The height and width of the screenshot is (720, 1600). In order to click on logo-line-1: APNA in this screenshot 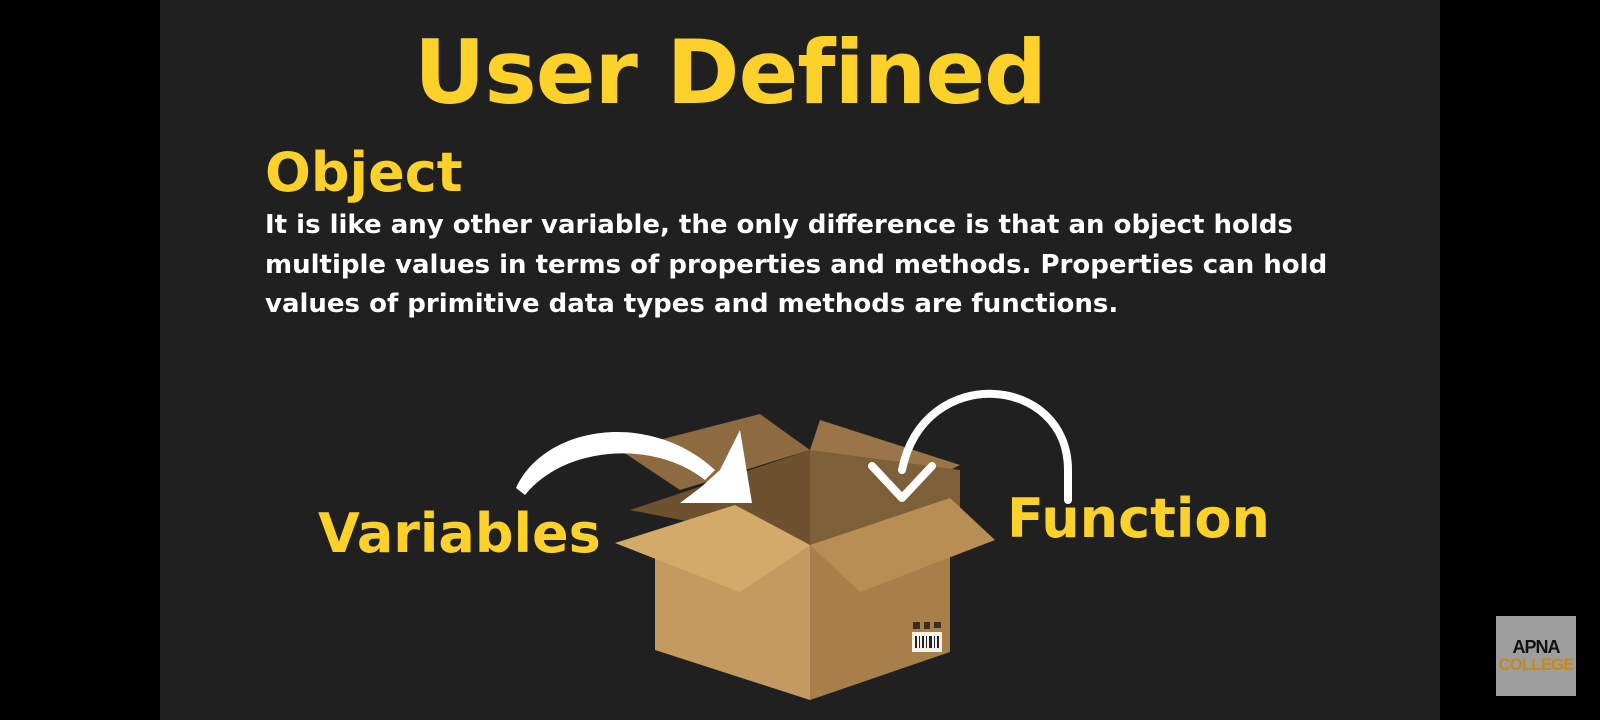, I will do `click(1536, 647)`.